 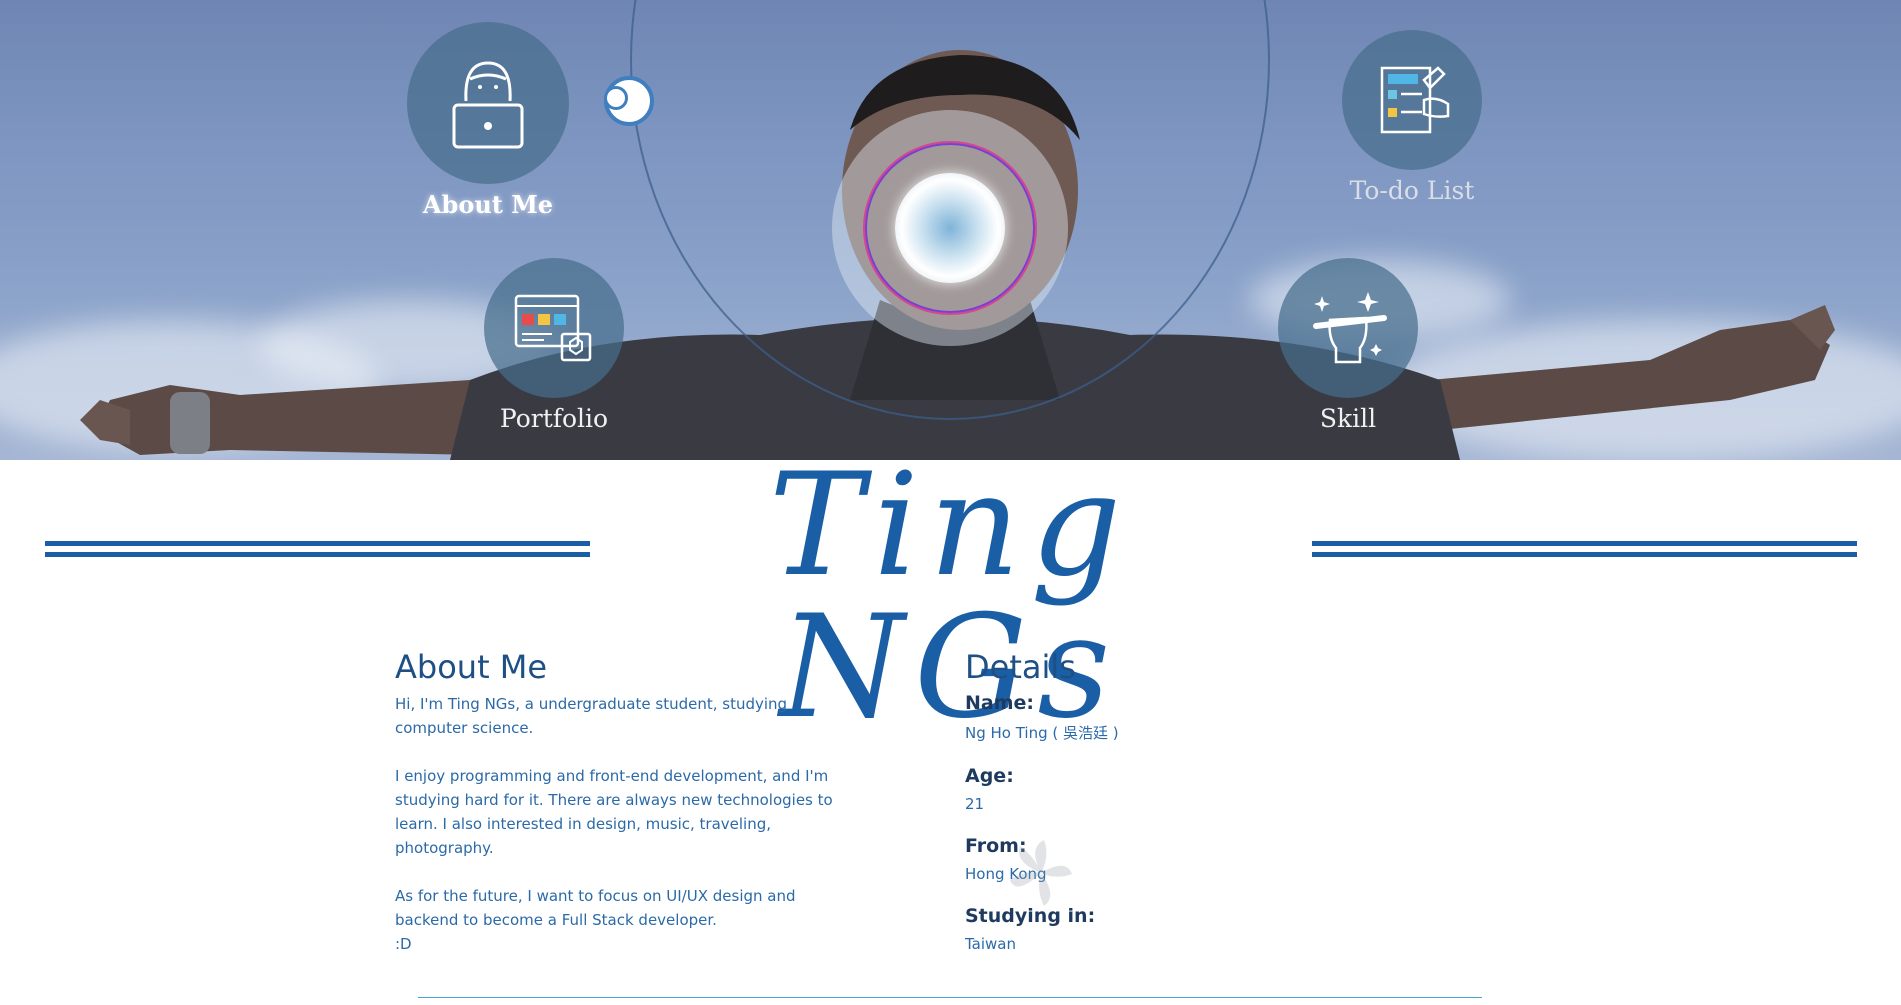 What do you see at coordinates (488, 204) in the screenshot?
I see `nav-about-label: About Me` at bounding box center [488, 204].